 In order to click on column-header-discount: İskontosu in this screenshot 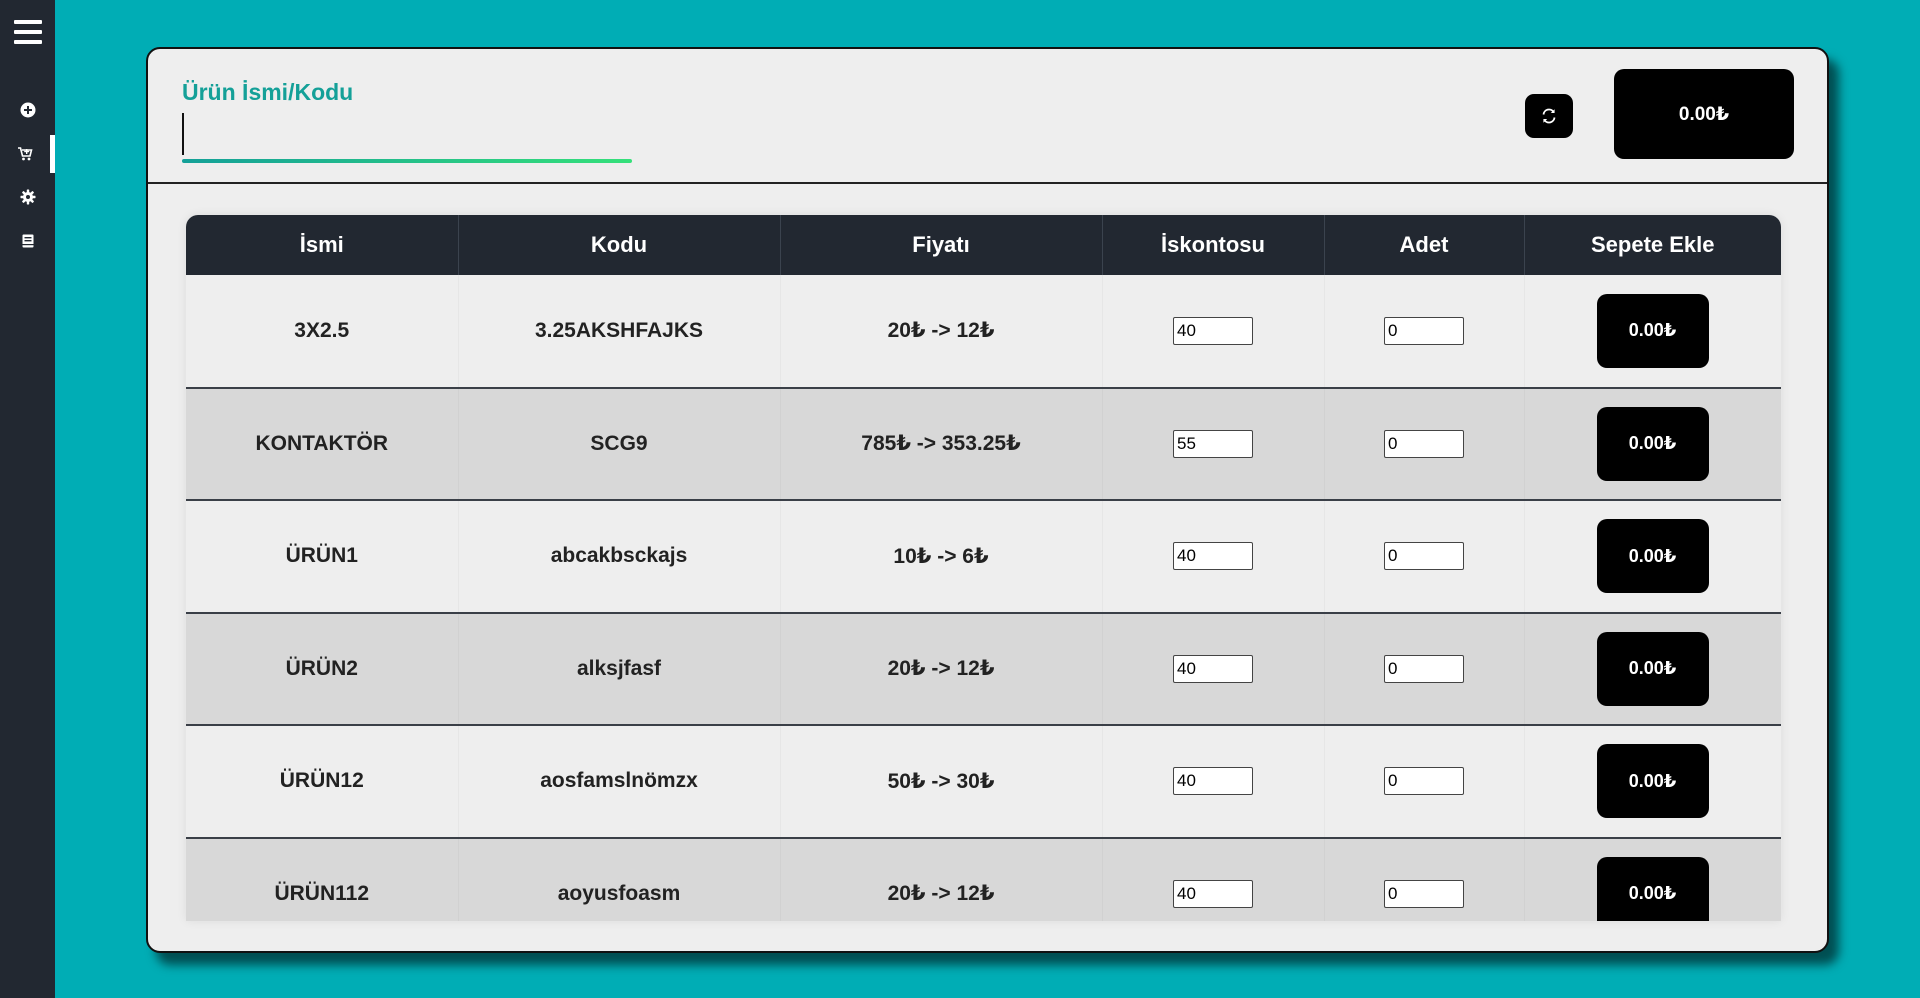, I will do `click(1213, 245)`.